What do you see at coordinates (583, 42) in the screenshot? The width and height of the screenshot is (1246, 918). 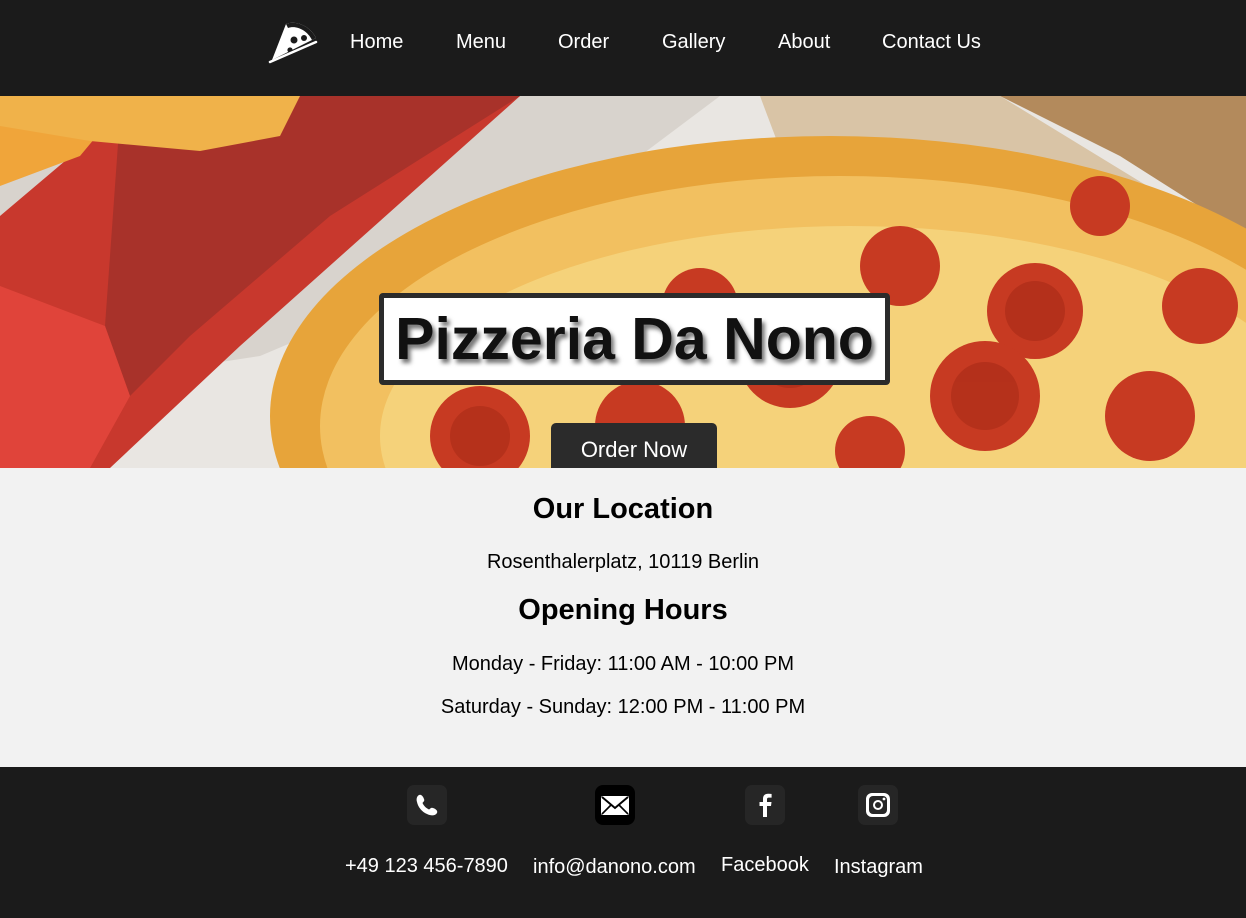 I see `nav-order: Order` at bounding box center [583, 42].